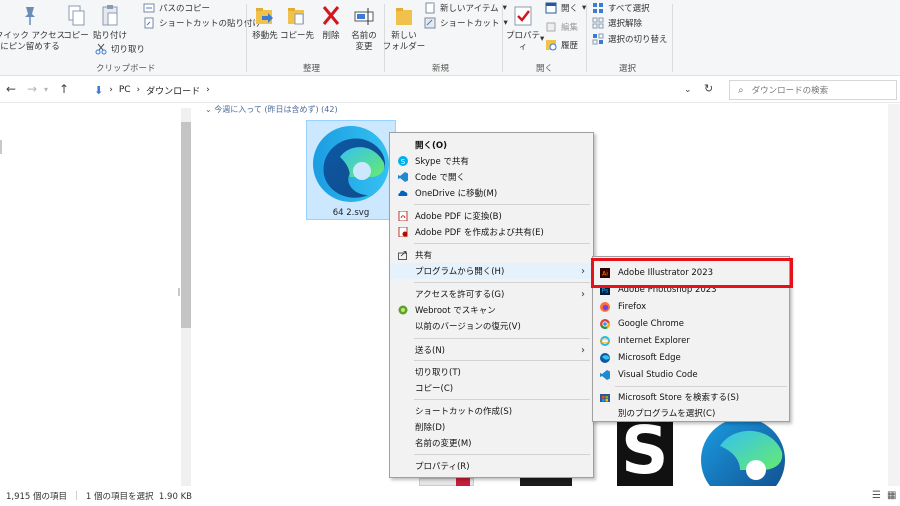  What do you see at coordinates (743, 451) in the screenshot?
I see `edge-thumbnail-icon` at bounding box center [743, 451].